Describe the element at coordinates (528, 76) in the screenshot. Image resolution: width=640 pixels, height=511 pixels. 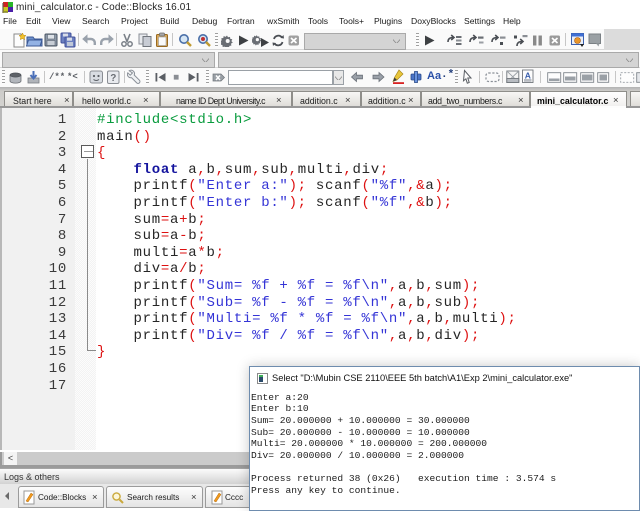
I see `svg-text: A` at that location.